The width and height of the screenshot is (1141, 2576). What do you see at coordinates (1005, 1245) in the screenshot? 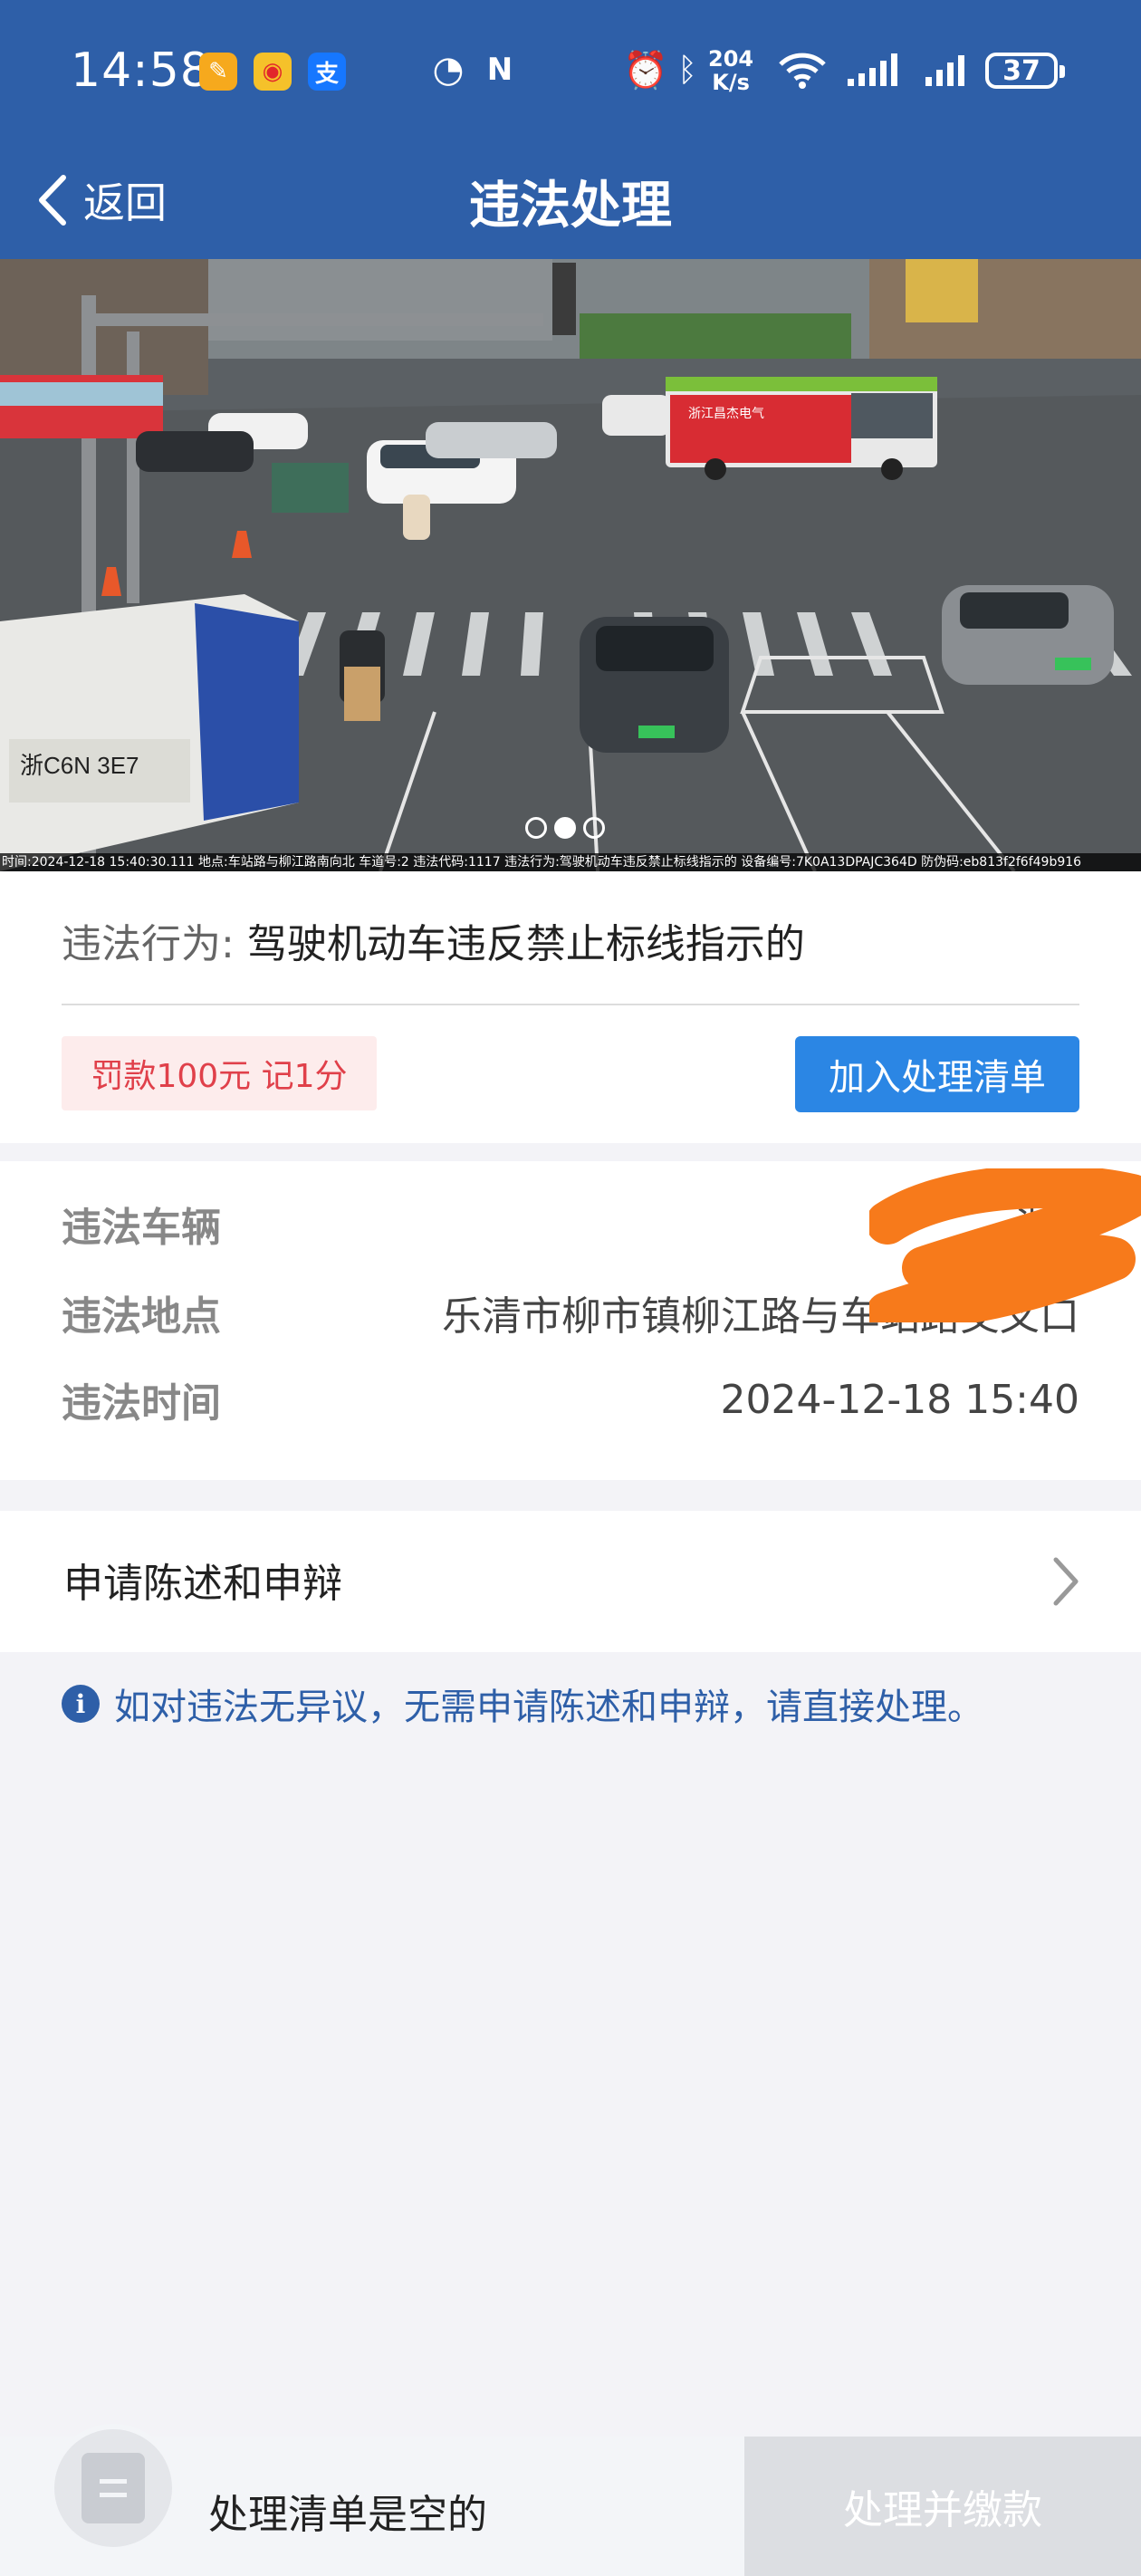
I see `redaction-scribble` at bounding box center [1005, 1245].